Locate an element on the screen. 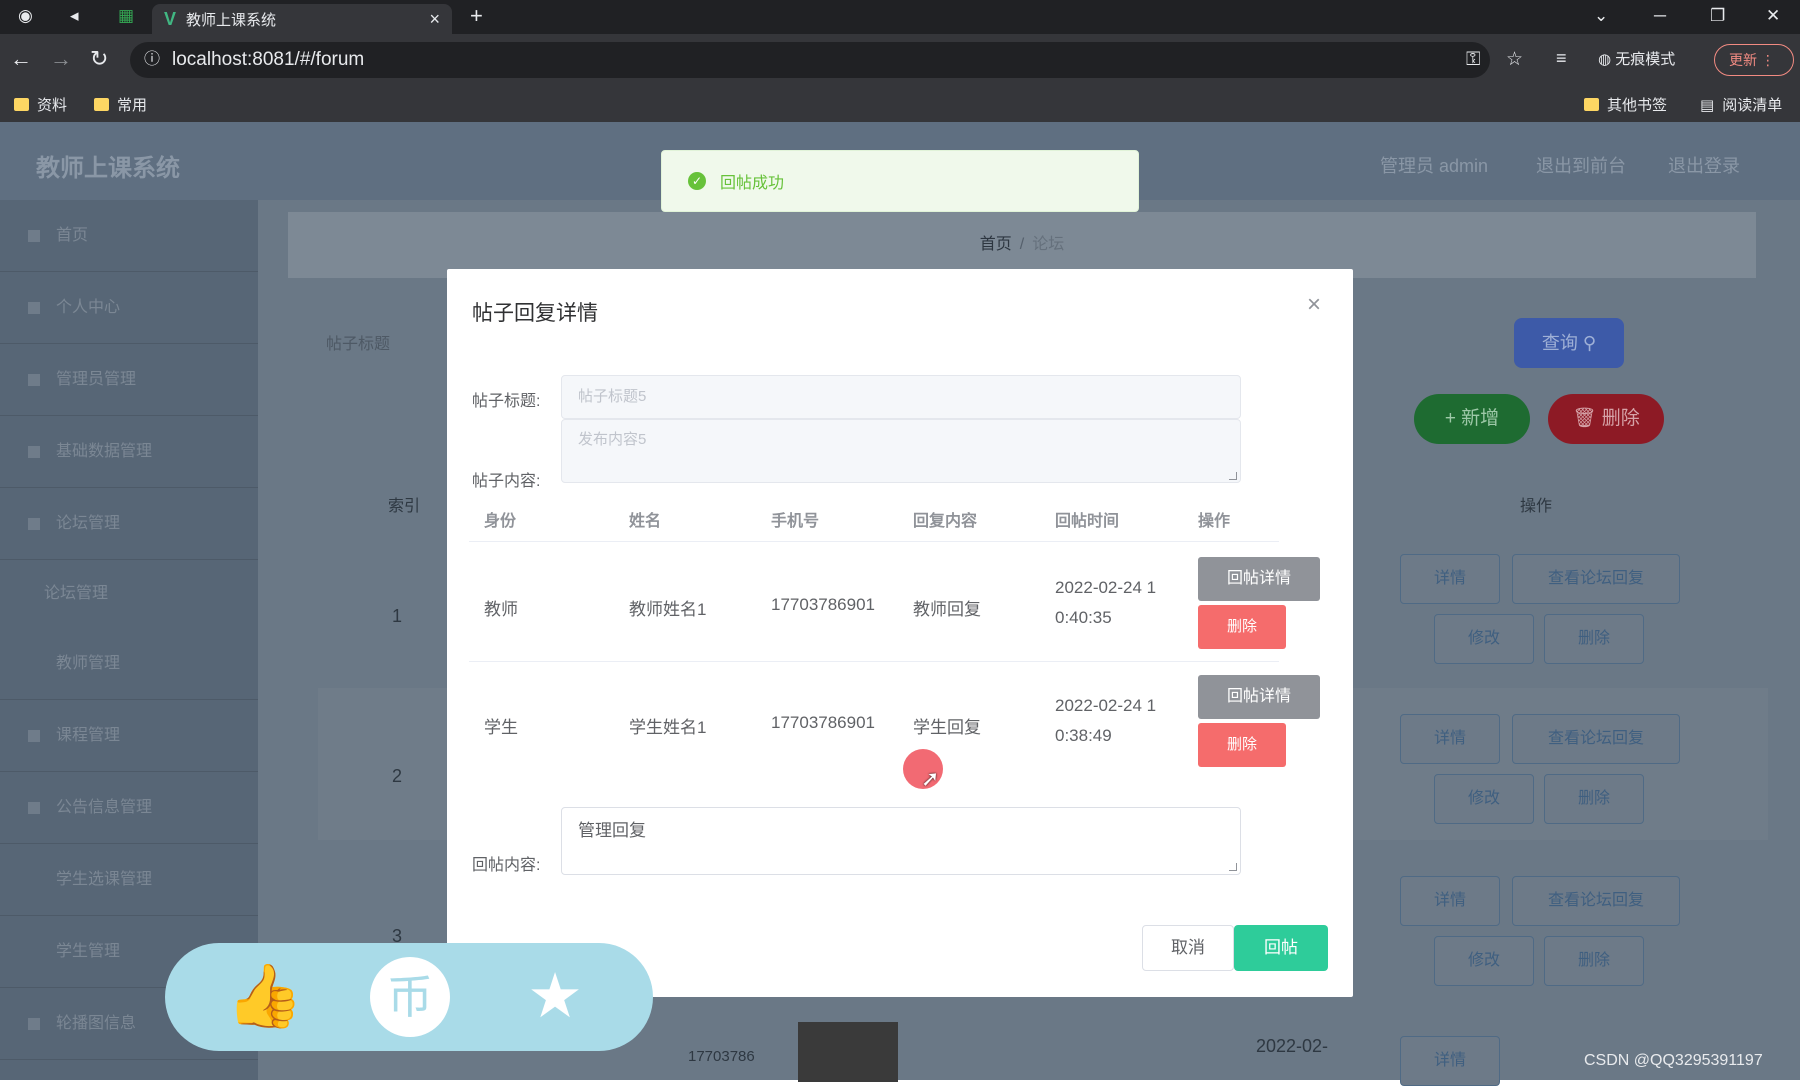 Image resolution: width=1800 pixels, height=1086 pixels. key-icon: ⚿ is located at coordinates (1473, 60).